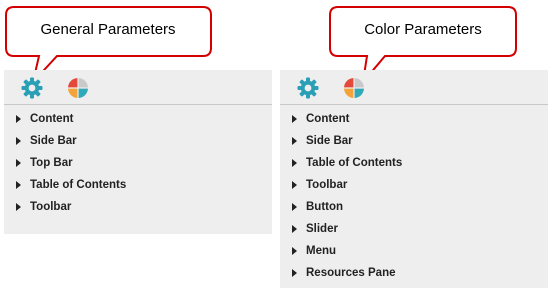 Image resolution: width=550 pixels, height=288 pixels. Describe the element at coordinates (414, 273) in the screenshot. I see `menu-item-resources-pane: Resources Pane` at that location.